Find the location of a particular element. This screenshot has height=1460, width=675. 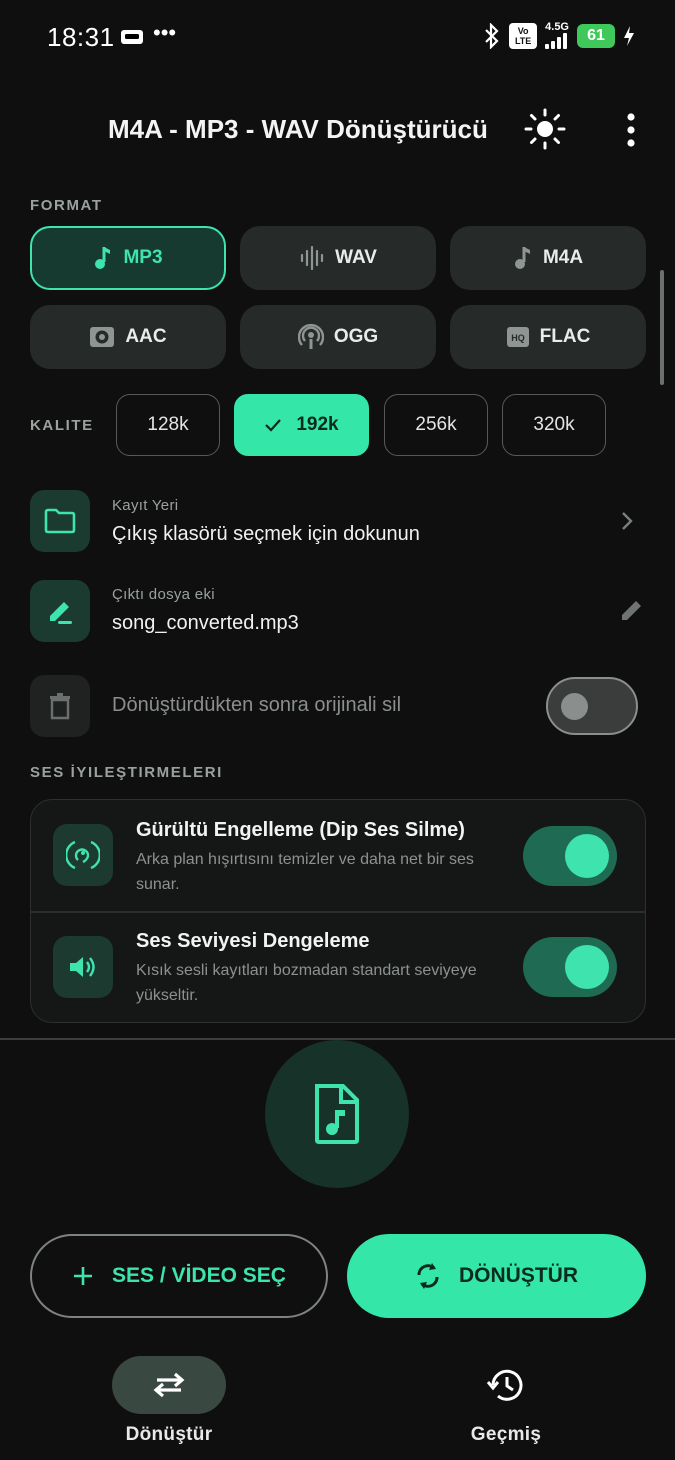

quality-option-label: 256k is located at coordinates (436, 424).